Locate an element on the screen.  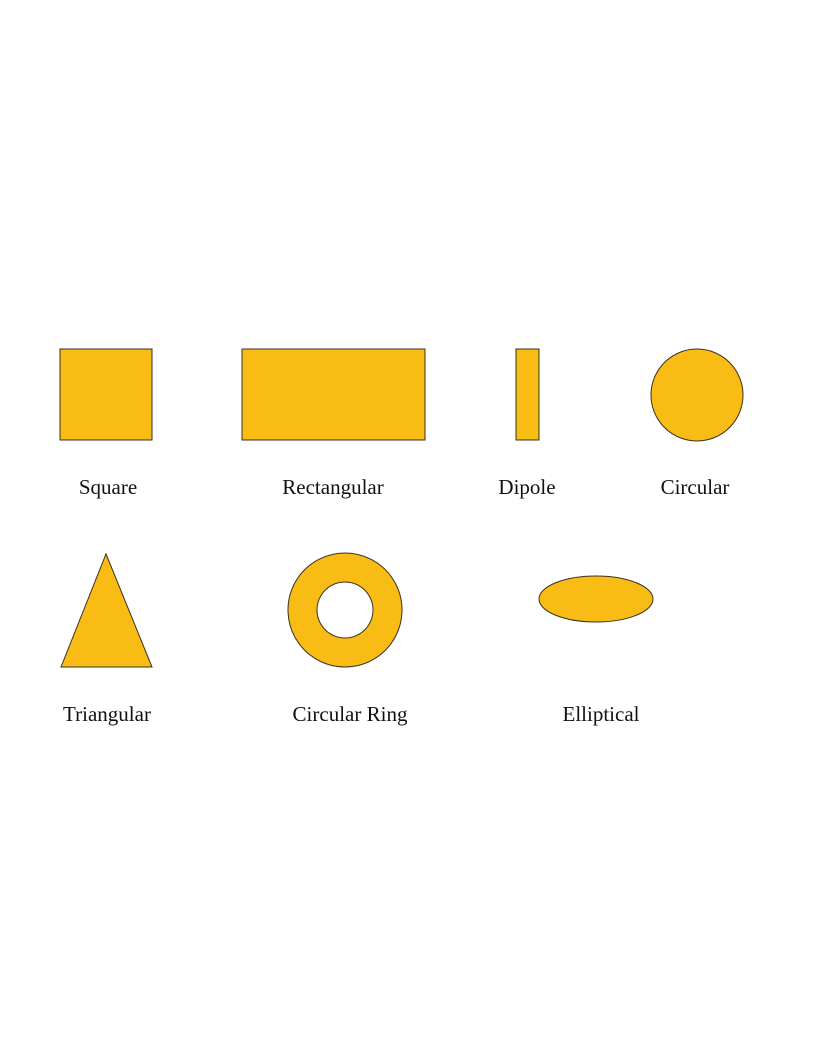
rectangular-label: Rectangular is located at coordinates (332, 487).